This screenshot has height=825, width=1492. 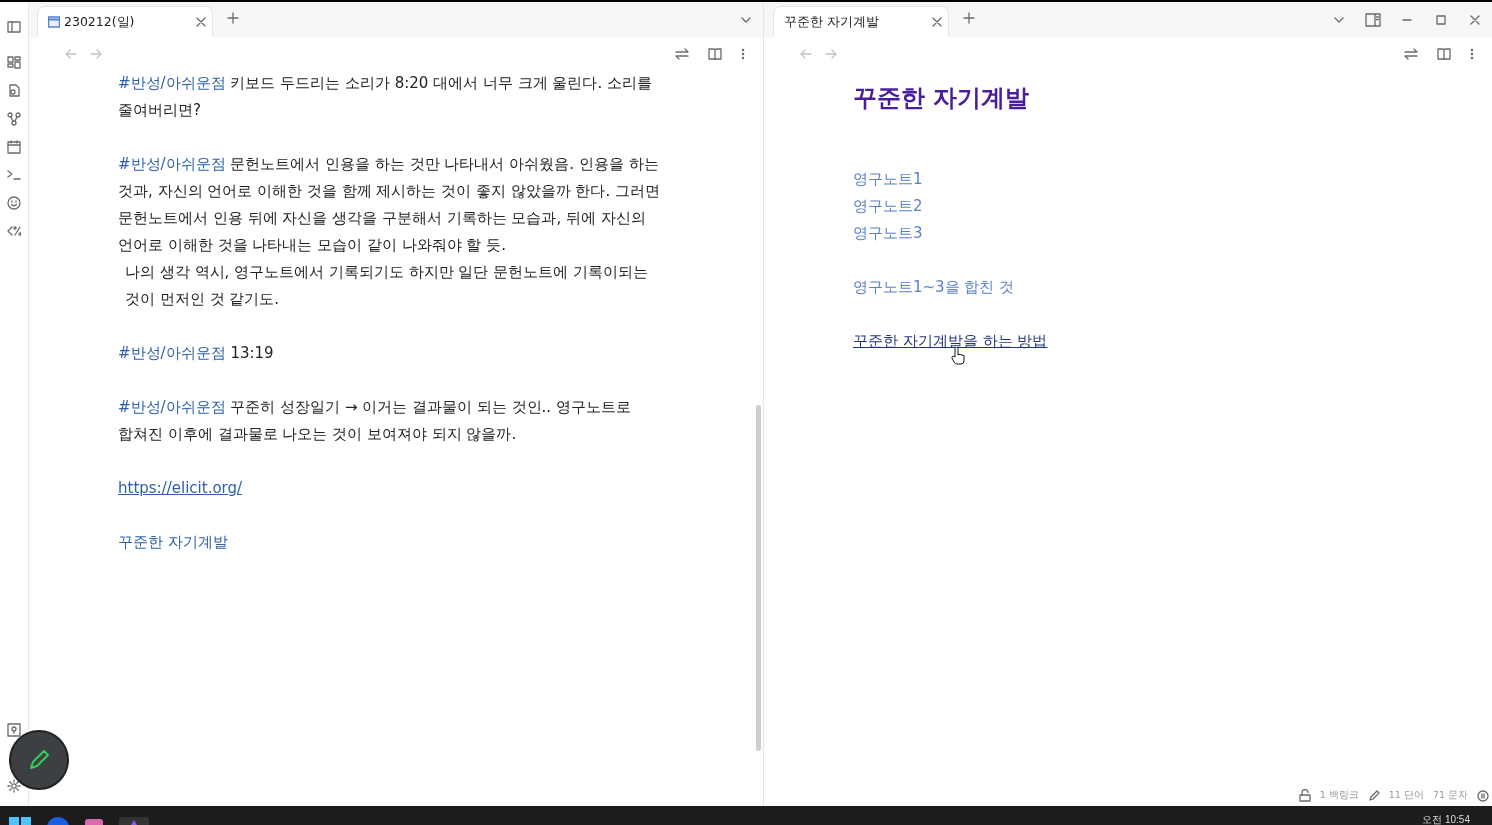 What do you see at coordinates (14, 203) in the screenshot?
I see `smiley-icon` at bounding box center [14, 203].